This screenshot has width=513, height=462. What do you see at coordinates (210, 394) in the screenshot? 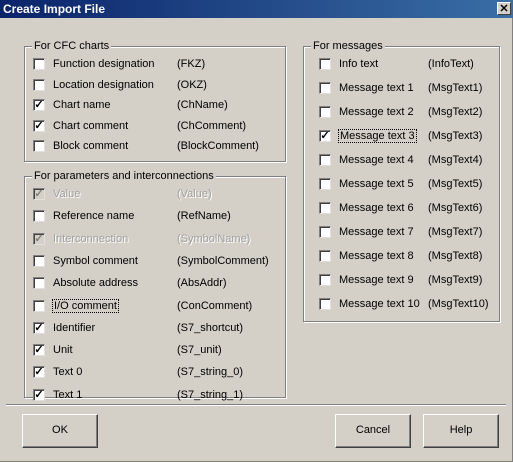
I see `params-code: (S7_string_1)` at bounding box center [210, 394].